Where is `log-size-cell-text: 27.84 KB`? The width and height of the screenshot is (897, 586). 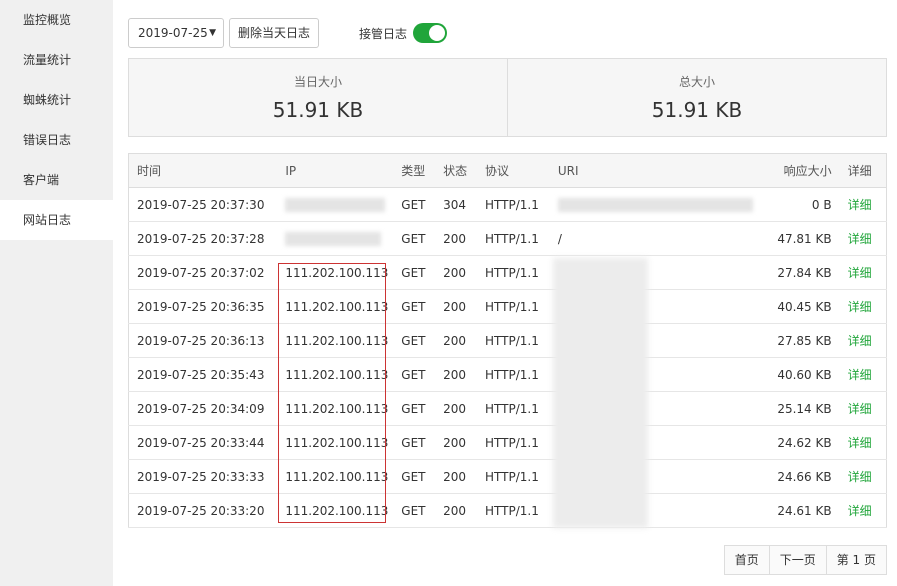
log-size-cell-text: 27.84 KB is located at coordinates (804, 272).